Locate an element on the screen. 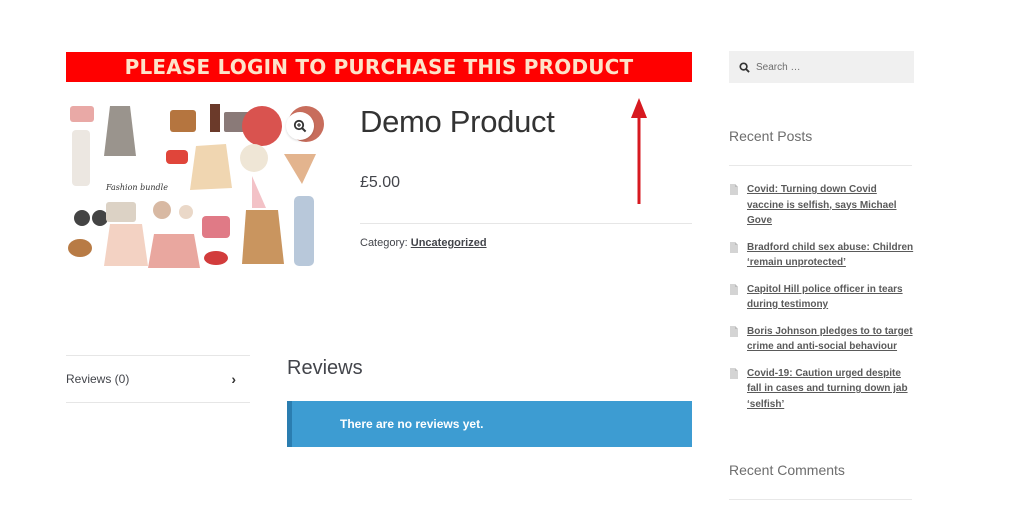  tab-reviews: Reviews (0) › is located at coordinates (158, 379).